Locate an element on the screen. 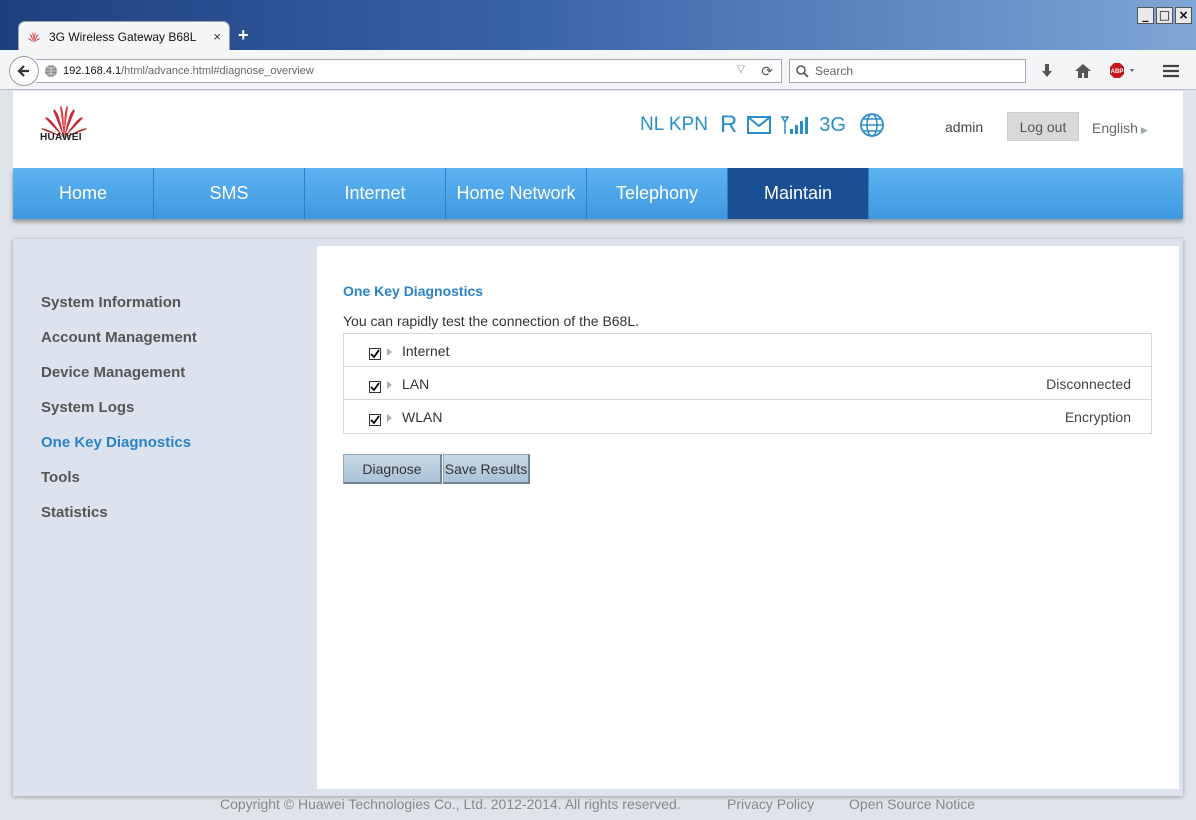  search-icon is located at coordinates (802, 71).